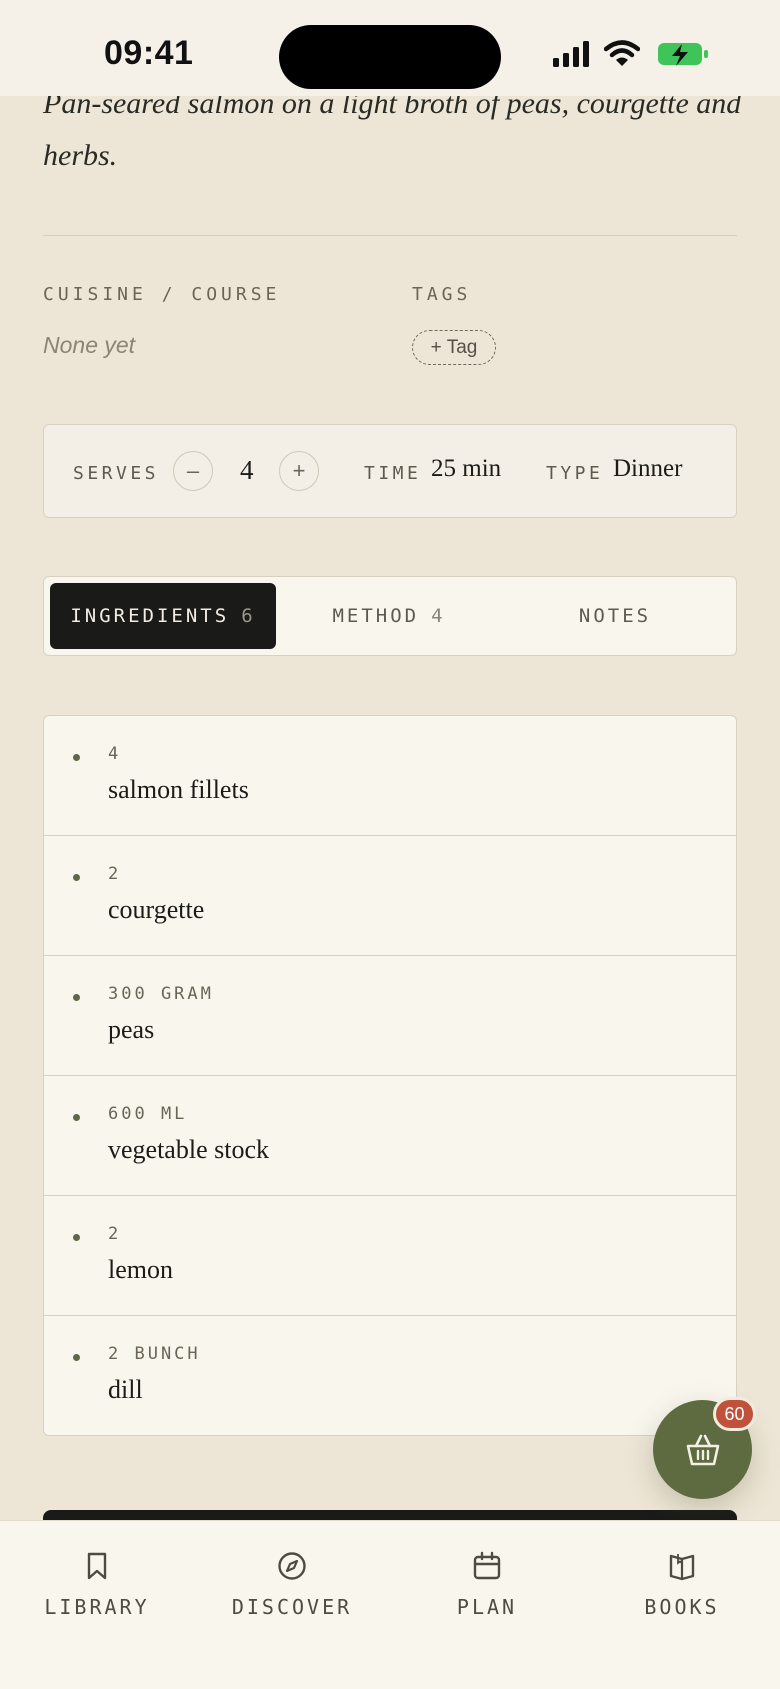 The height and width of the screenshot is (1689, 780). I want to click on basket-icon, so click(702, 1449).